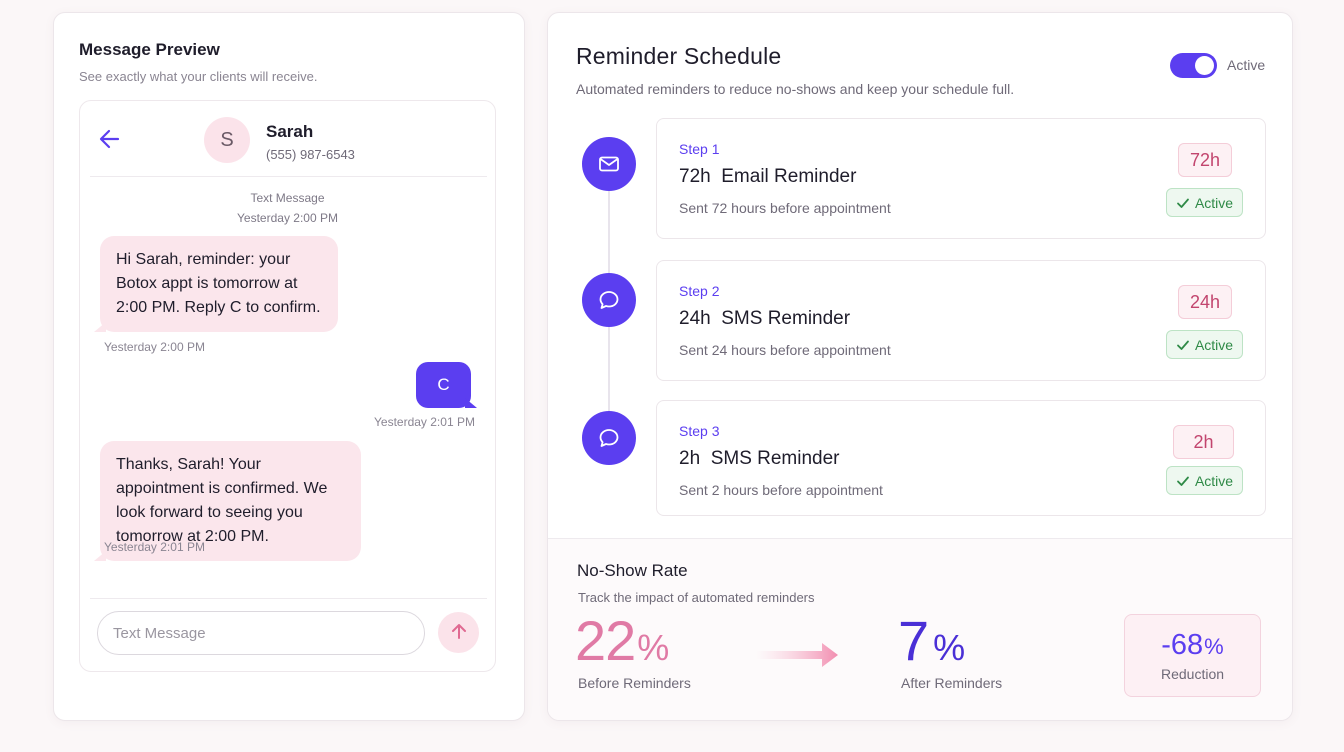 Image resolution: width=1344 pixels, height=752 pixels. I want to click on contact-name: Sarah, so click(290, 131).